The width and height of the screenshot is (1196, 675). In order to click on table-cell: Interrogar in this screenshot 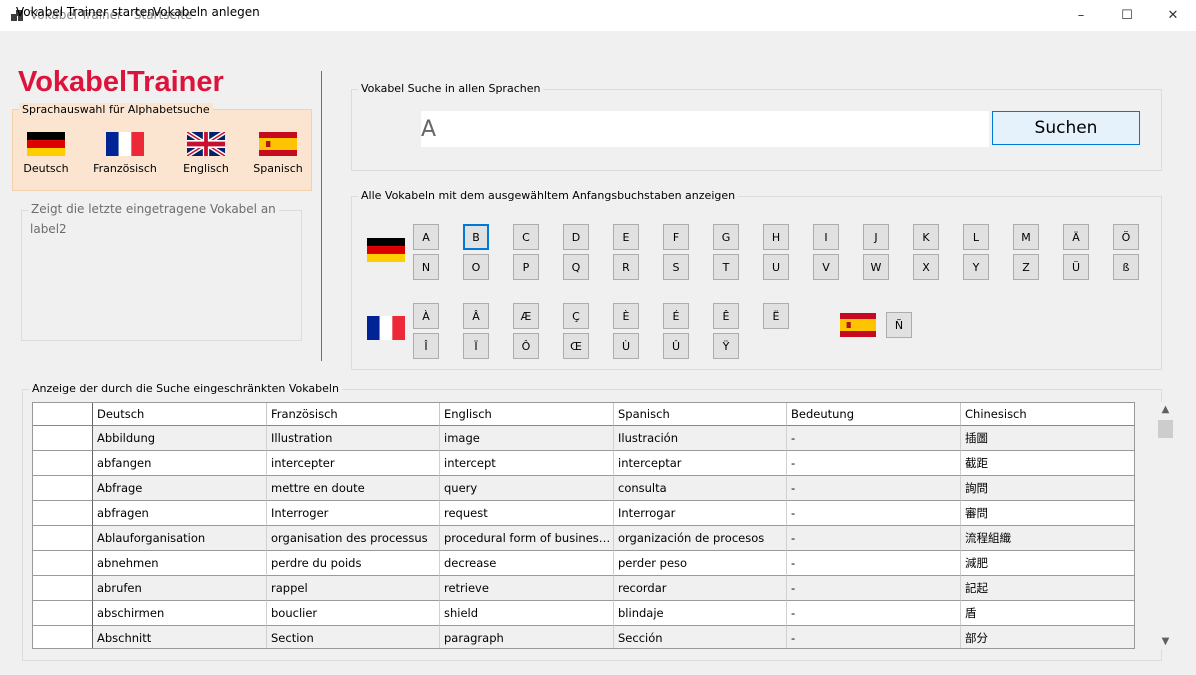, I will do `click(700, 513)`.